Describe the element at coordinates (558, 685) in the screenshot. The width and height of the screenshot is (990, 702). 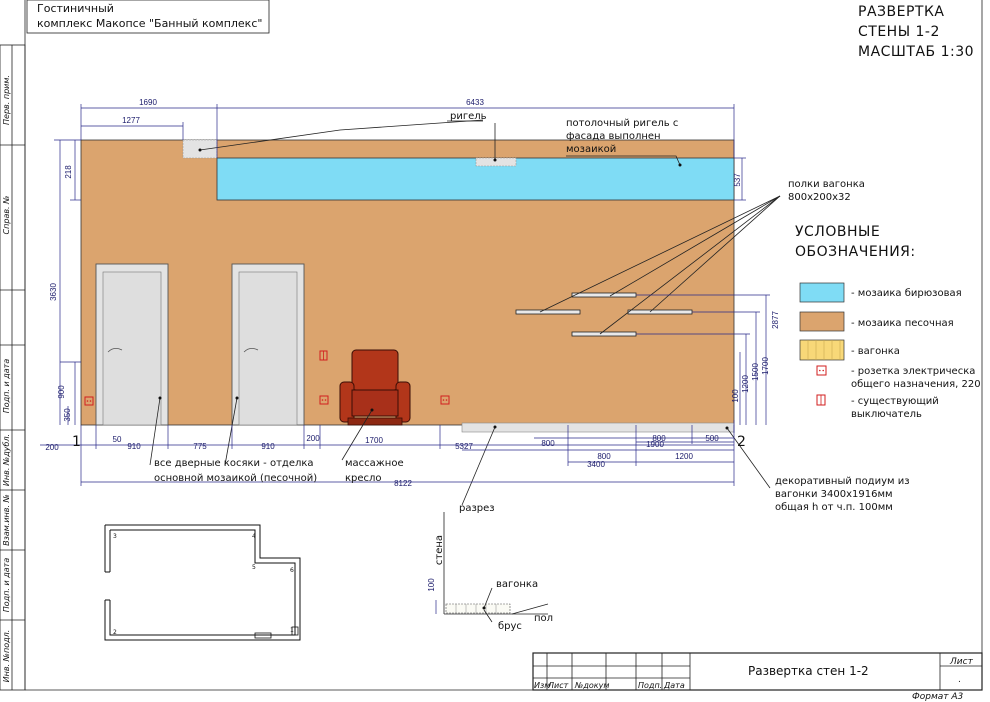
I see `stamp-col: Лист` at that location.